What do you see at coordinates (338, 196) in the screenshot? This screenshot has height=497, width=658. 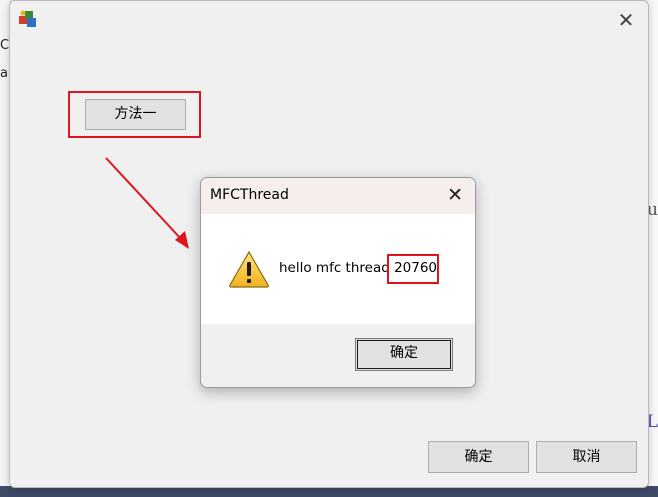 I see `message-box-titlebar: MFCThread ✕` at bounding box center [338, 196].